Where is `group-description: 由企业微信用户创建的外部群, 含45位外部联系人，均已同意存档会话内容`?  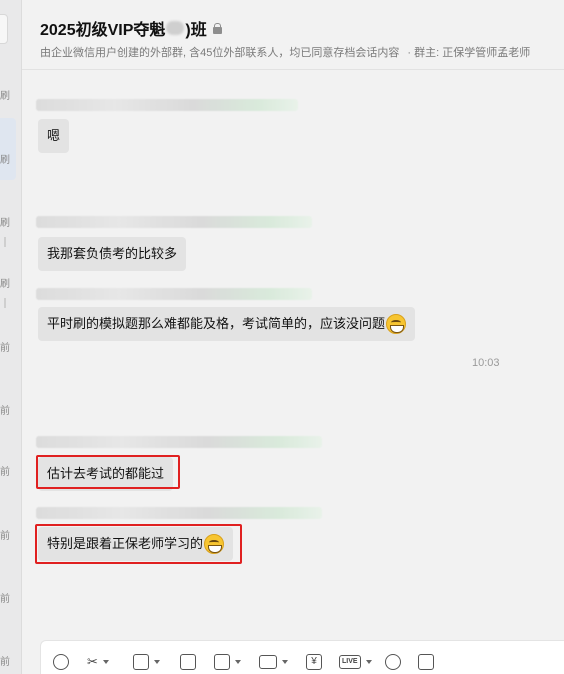 group-description: 由企业微信用户创建的外部群, 含45位外部联系人，均已同意存档会话内容 is located at coordinates (220, 53).